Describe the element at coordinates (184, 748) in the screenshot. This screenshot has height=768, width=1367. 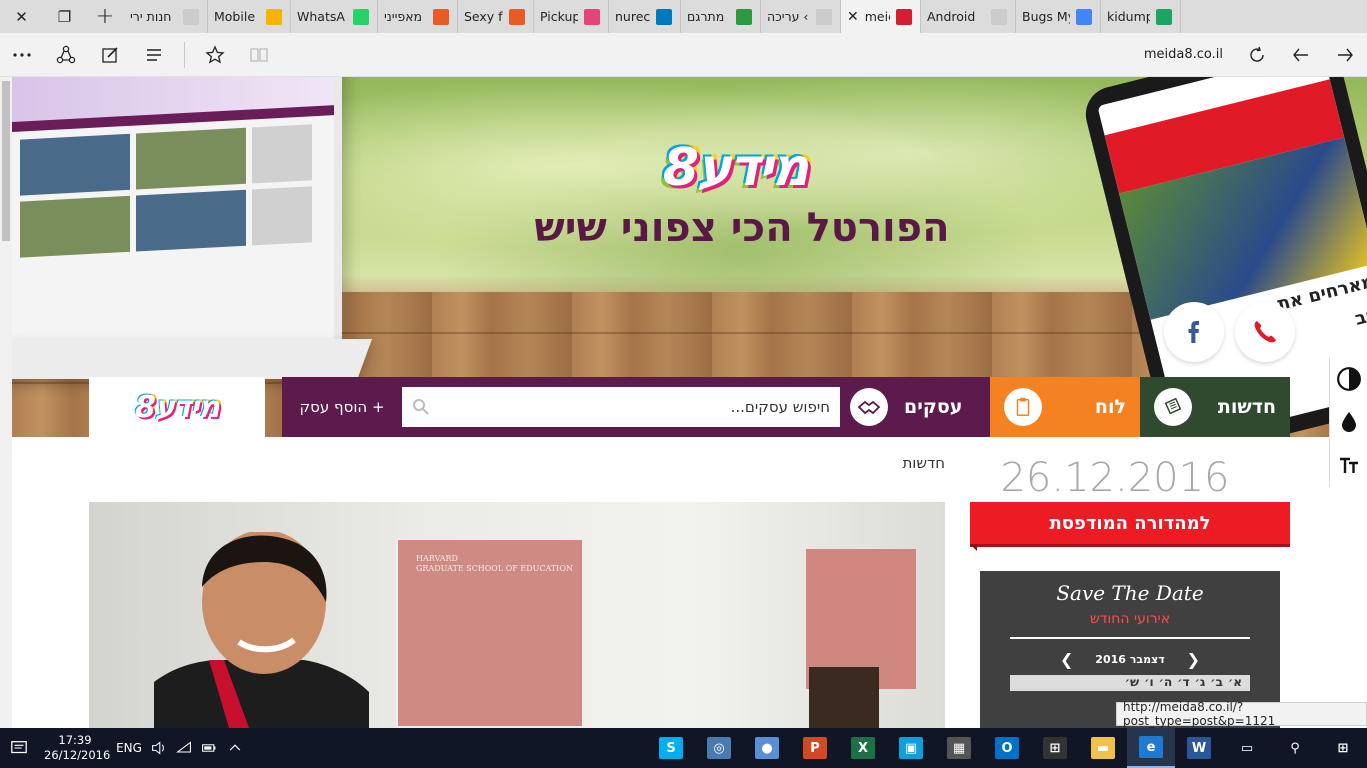
I see `wifi-icon` at that location.